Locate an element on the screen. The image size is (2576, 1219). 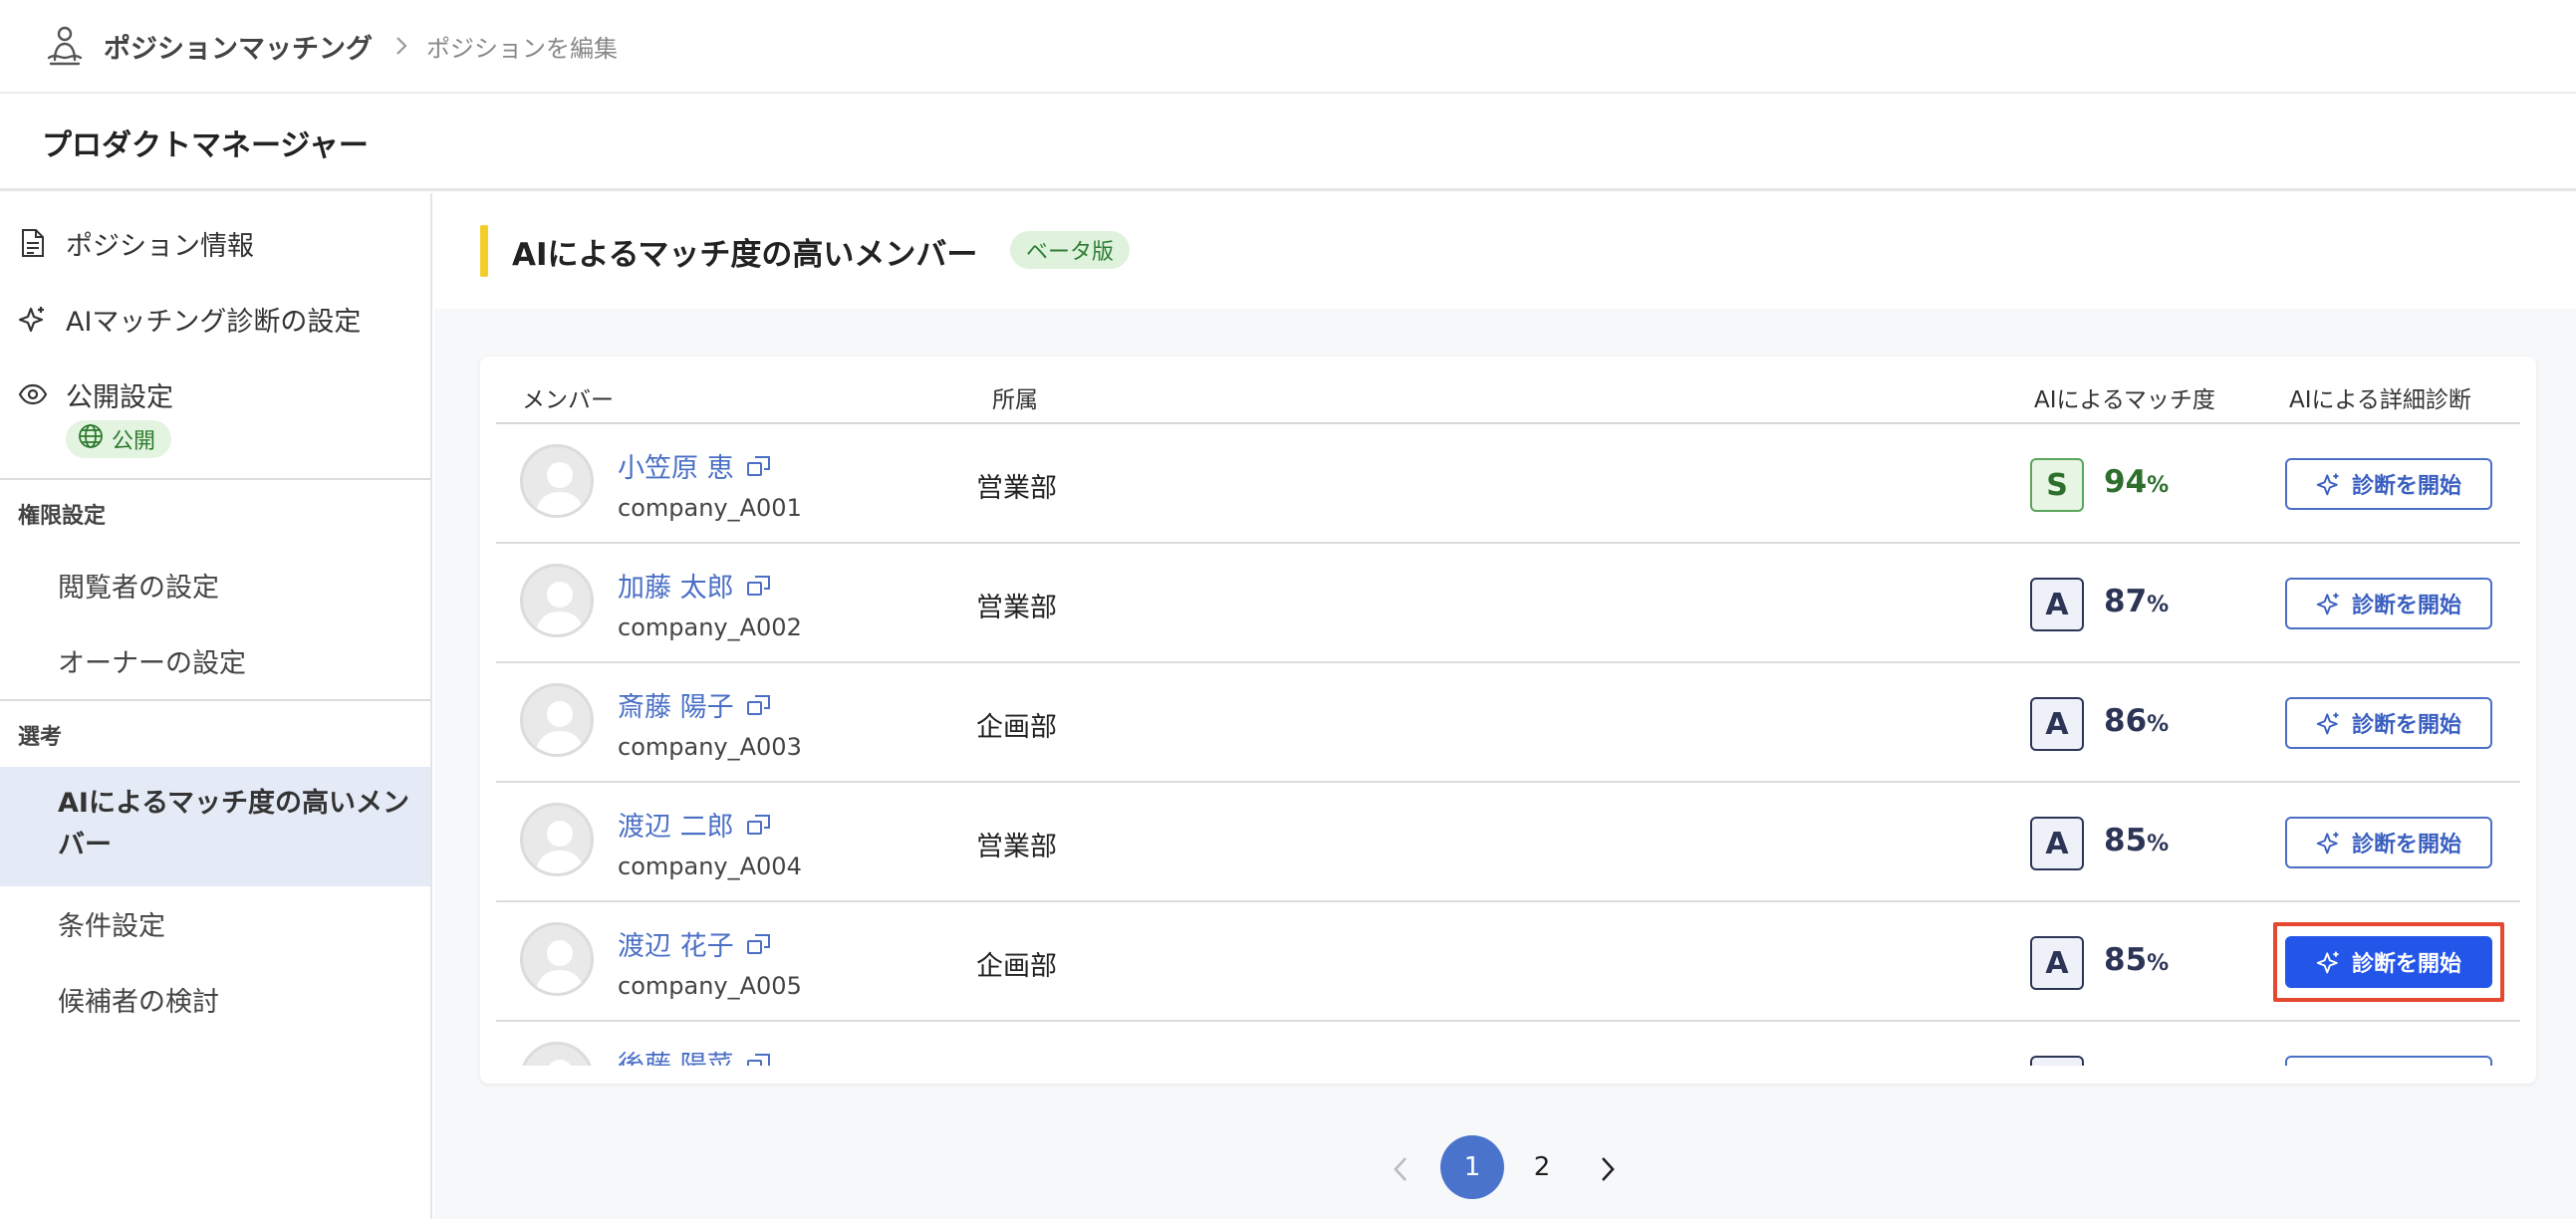
section-header: AIによるマッチ度の高いメンバー ベータ版 is located at coordinates (1505, 251).